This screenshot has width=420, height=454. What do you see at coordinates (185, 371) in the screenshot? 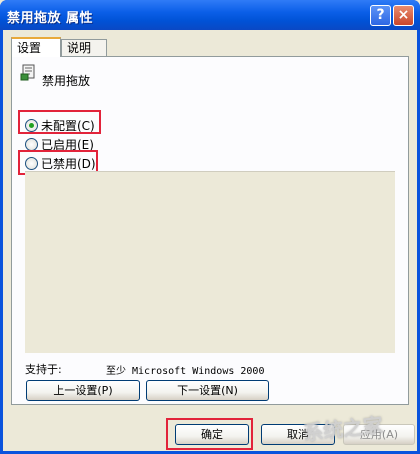
I see `supported-on-value: 至少 Microsoft Windows 2000` at bounding box center [185, 371].